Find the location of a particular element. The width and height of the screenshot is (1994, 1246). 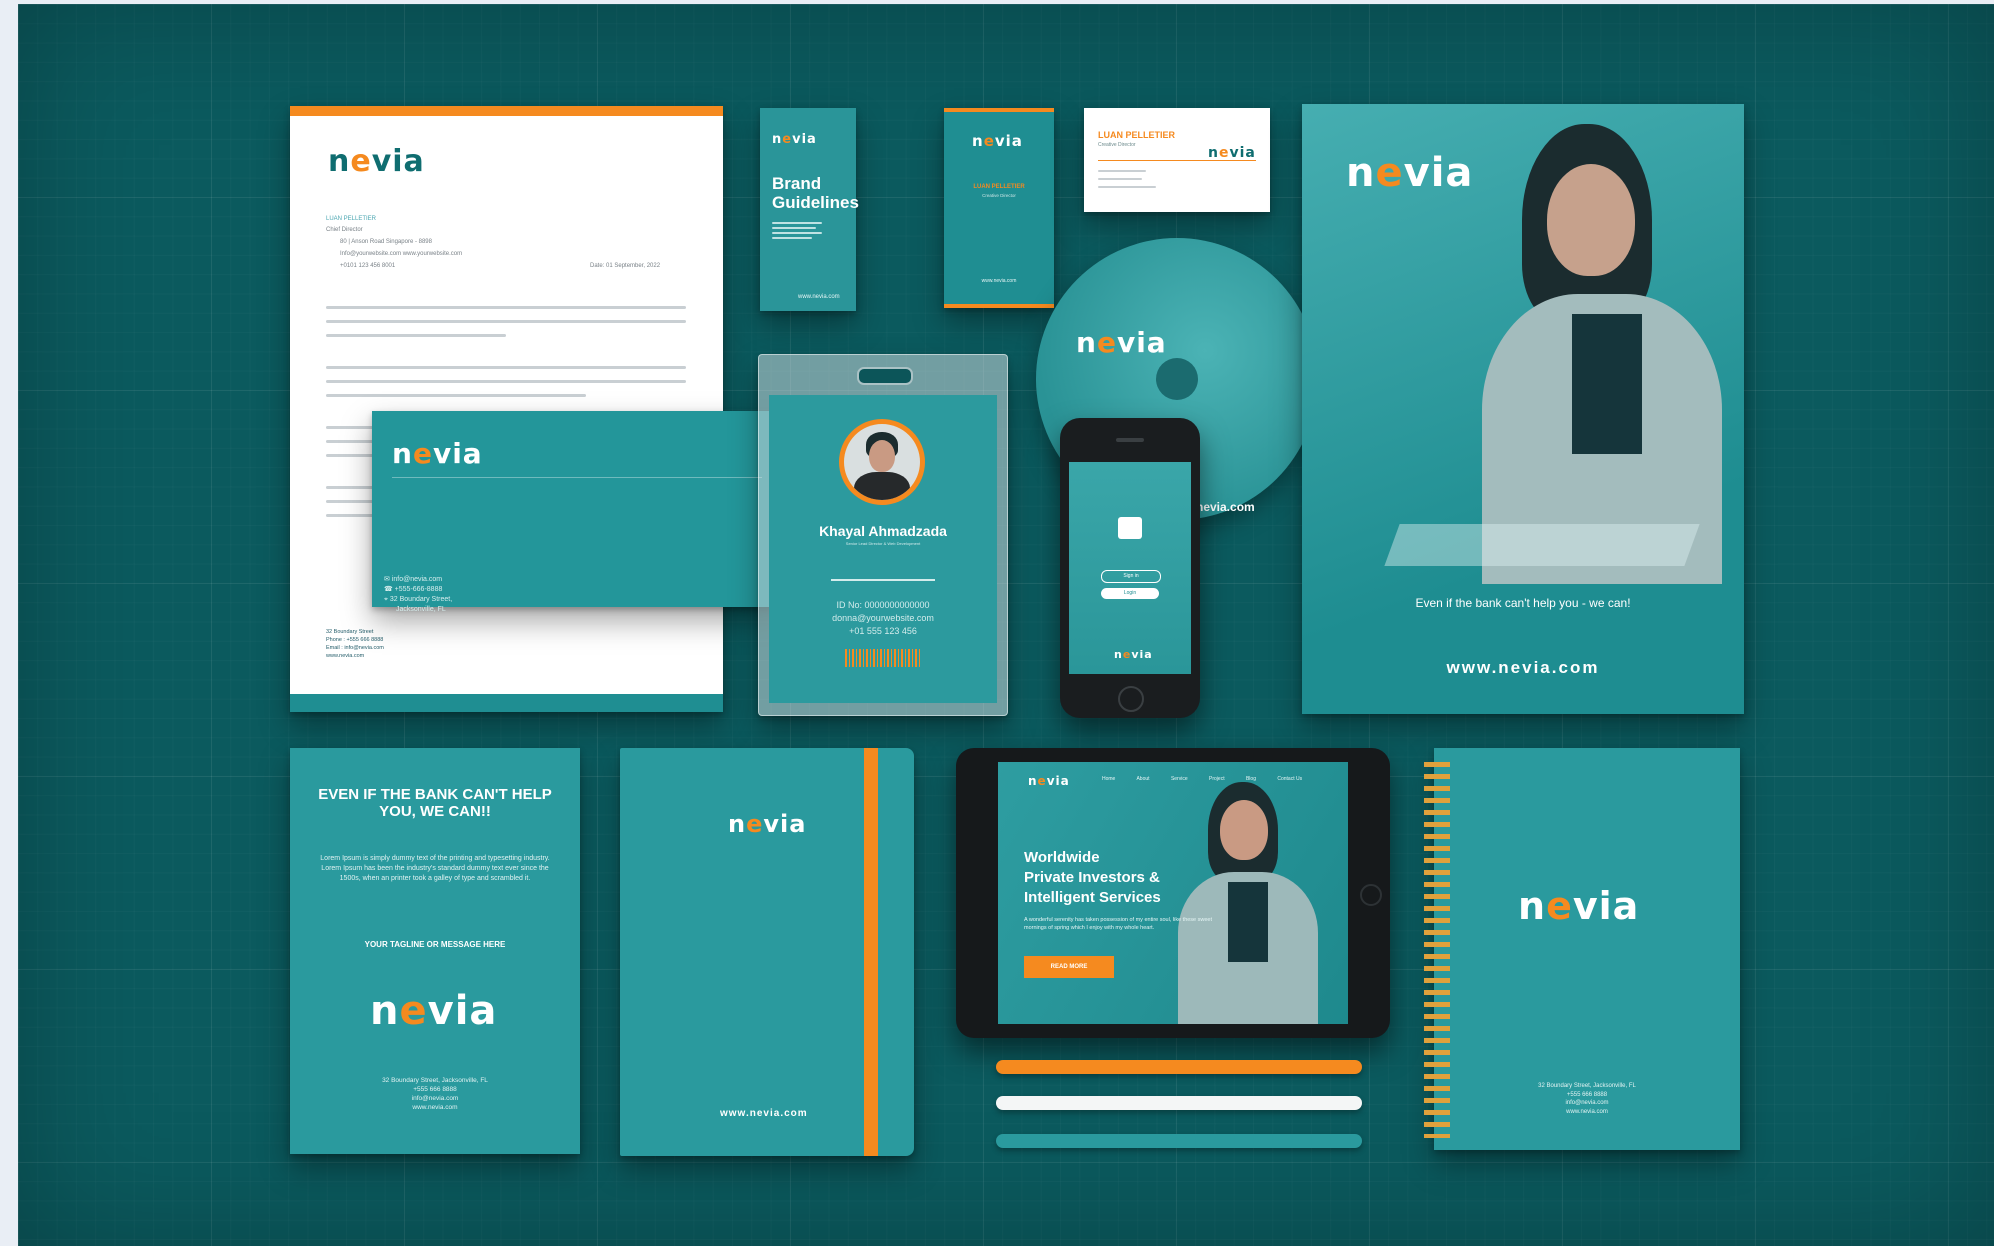

notebook-elastic-band is located at coordinates (871, 952).